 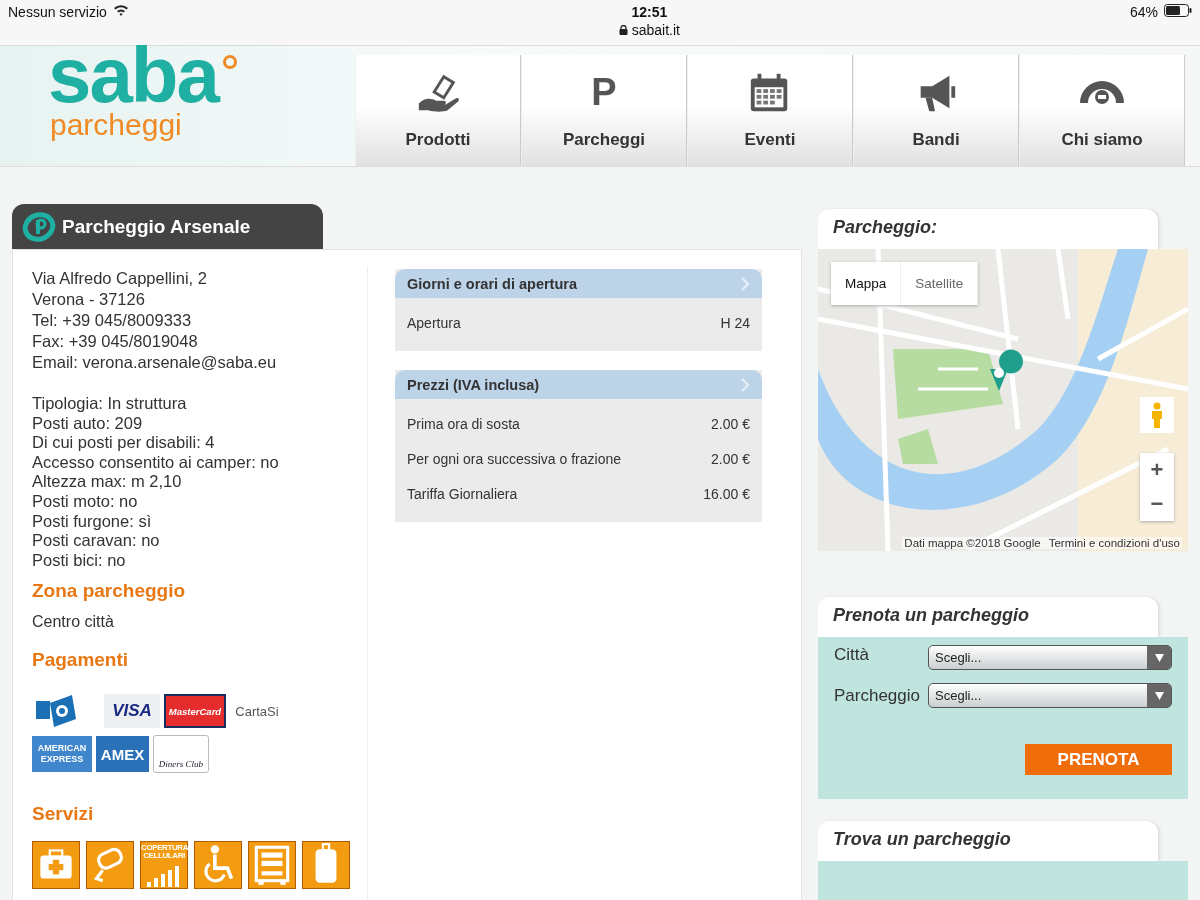 I want to click on row-label: Tariffa Giornaliera, so click(x=462, y=493).